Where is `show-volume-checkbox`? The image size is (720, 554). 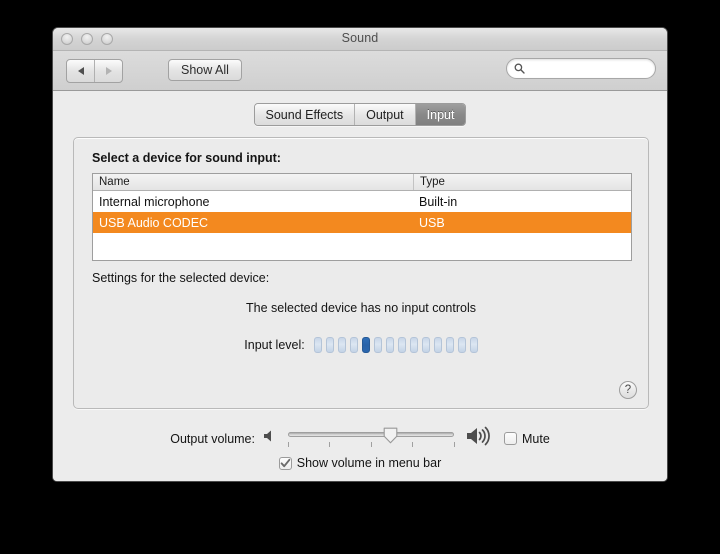 show-volume-checkbox is located at coordinates (285, 463).